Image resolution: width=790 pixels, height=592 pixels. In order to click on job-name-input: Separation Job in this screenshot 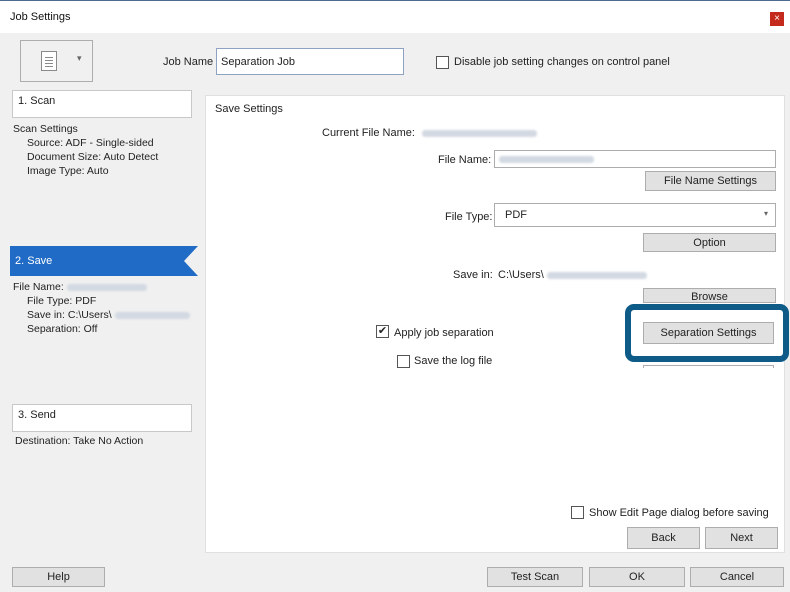, I will do `click(310, 61)`.